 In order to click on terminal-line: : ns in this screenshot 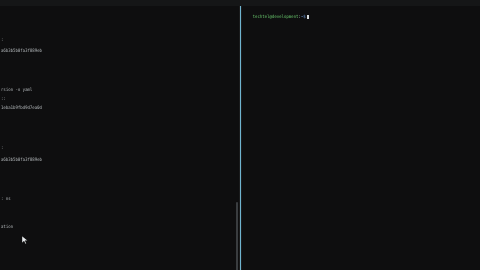, I will do `click(6, 198)`.